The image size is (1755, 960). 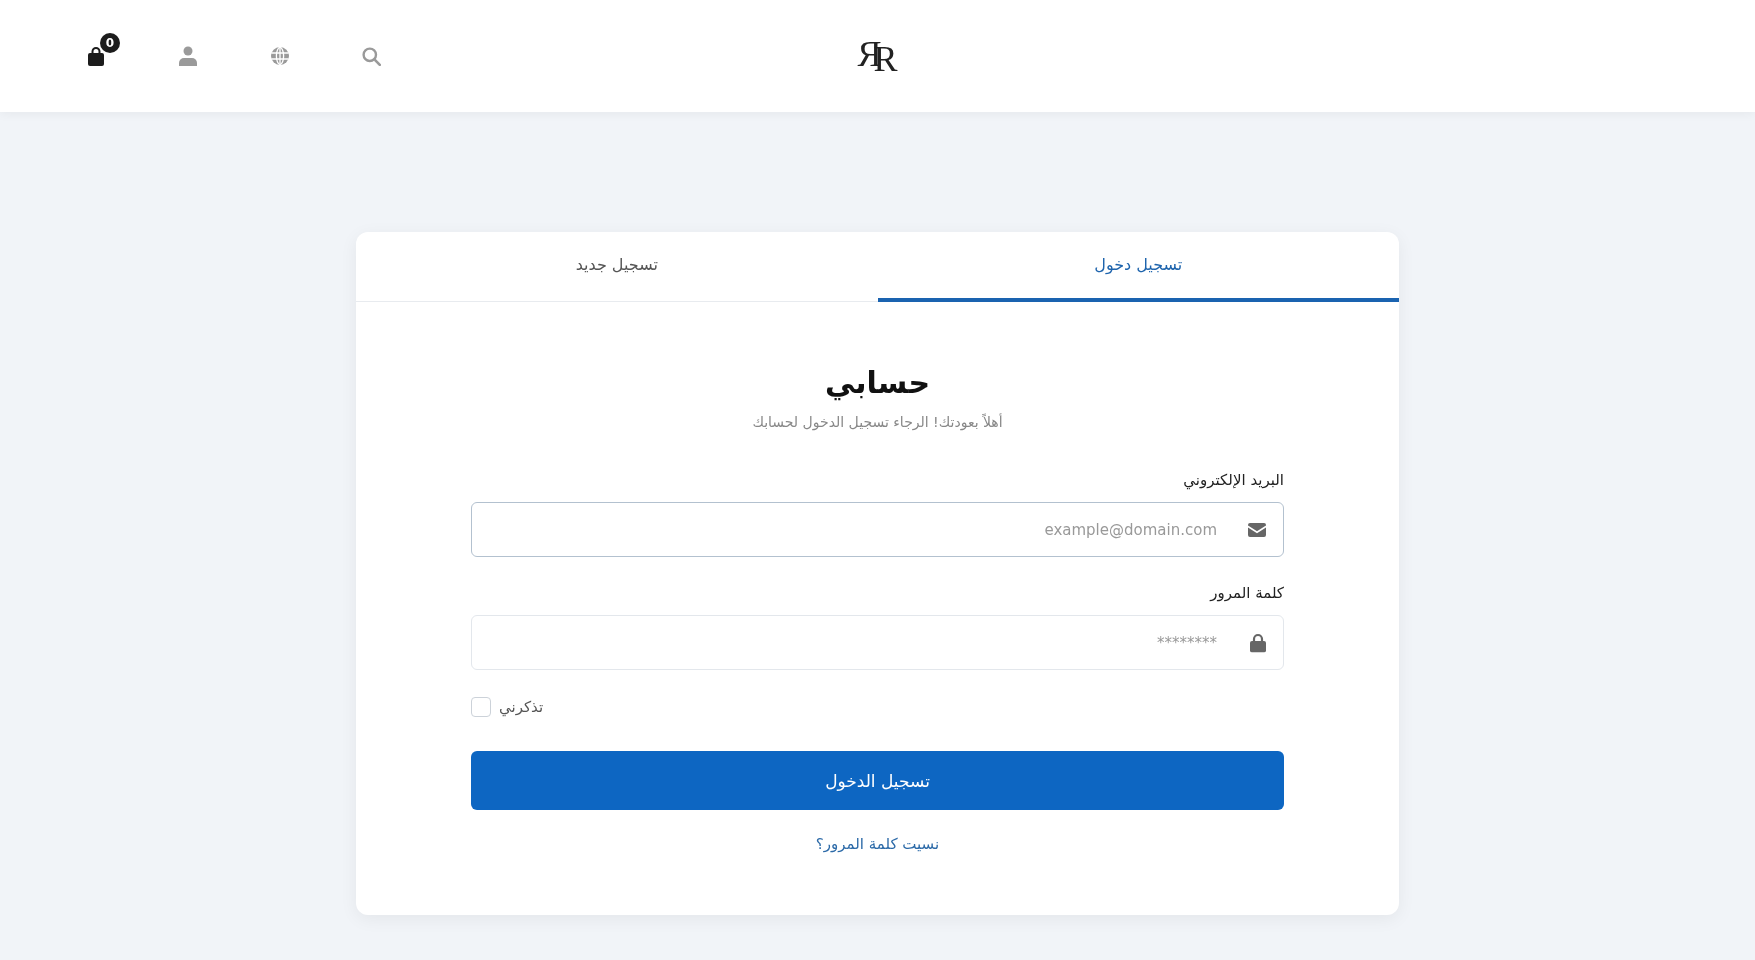 What do you see at coordinates (617, 267) in the screenshot?
I see `tab: تسجيل جديد` at bounding box center [617, 267].